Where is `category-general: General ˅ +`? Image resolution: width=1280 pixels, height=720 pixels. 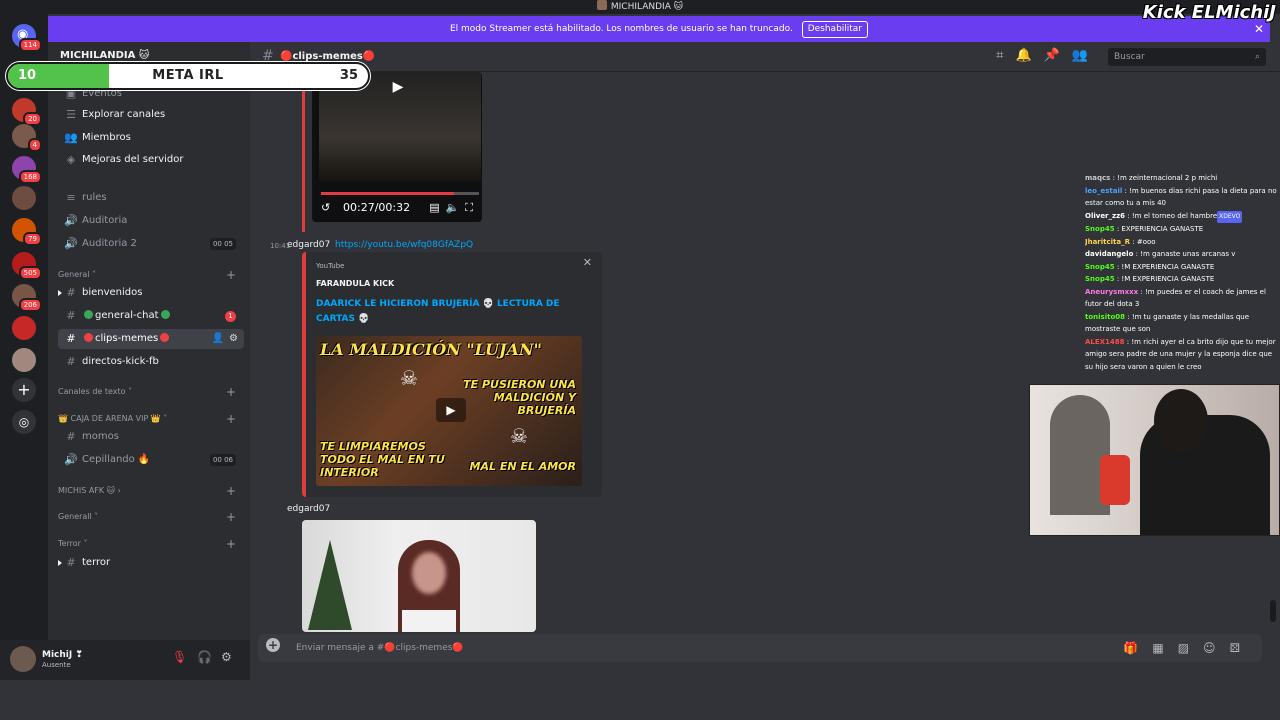 category-general: General ˅ + is located at coordinates (151, 275).